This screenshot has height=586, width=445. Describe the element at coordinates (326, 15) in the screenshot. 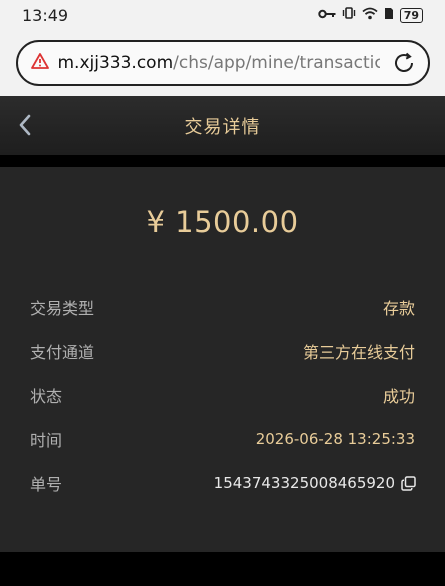

I see `key-icon` at that location.